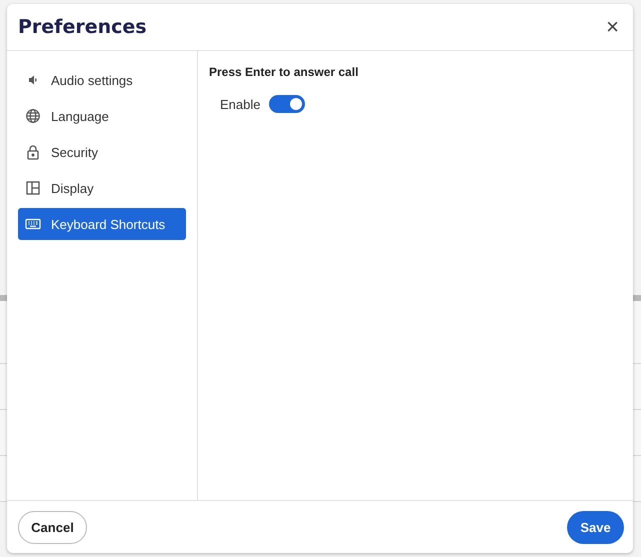  I want to click on sidebar-item: Language, so click(102, 116).